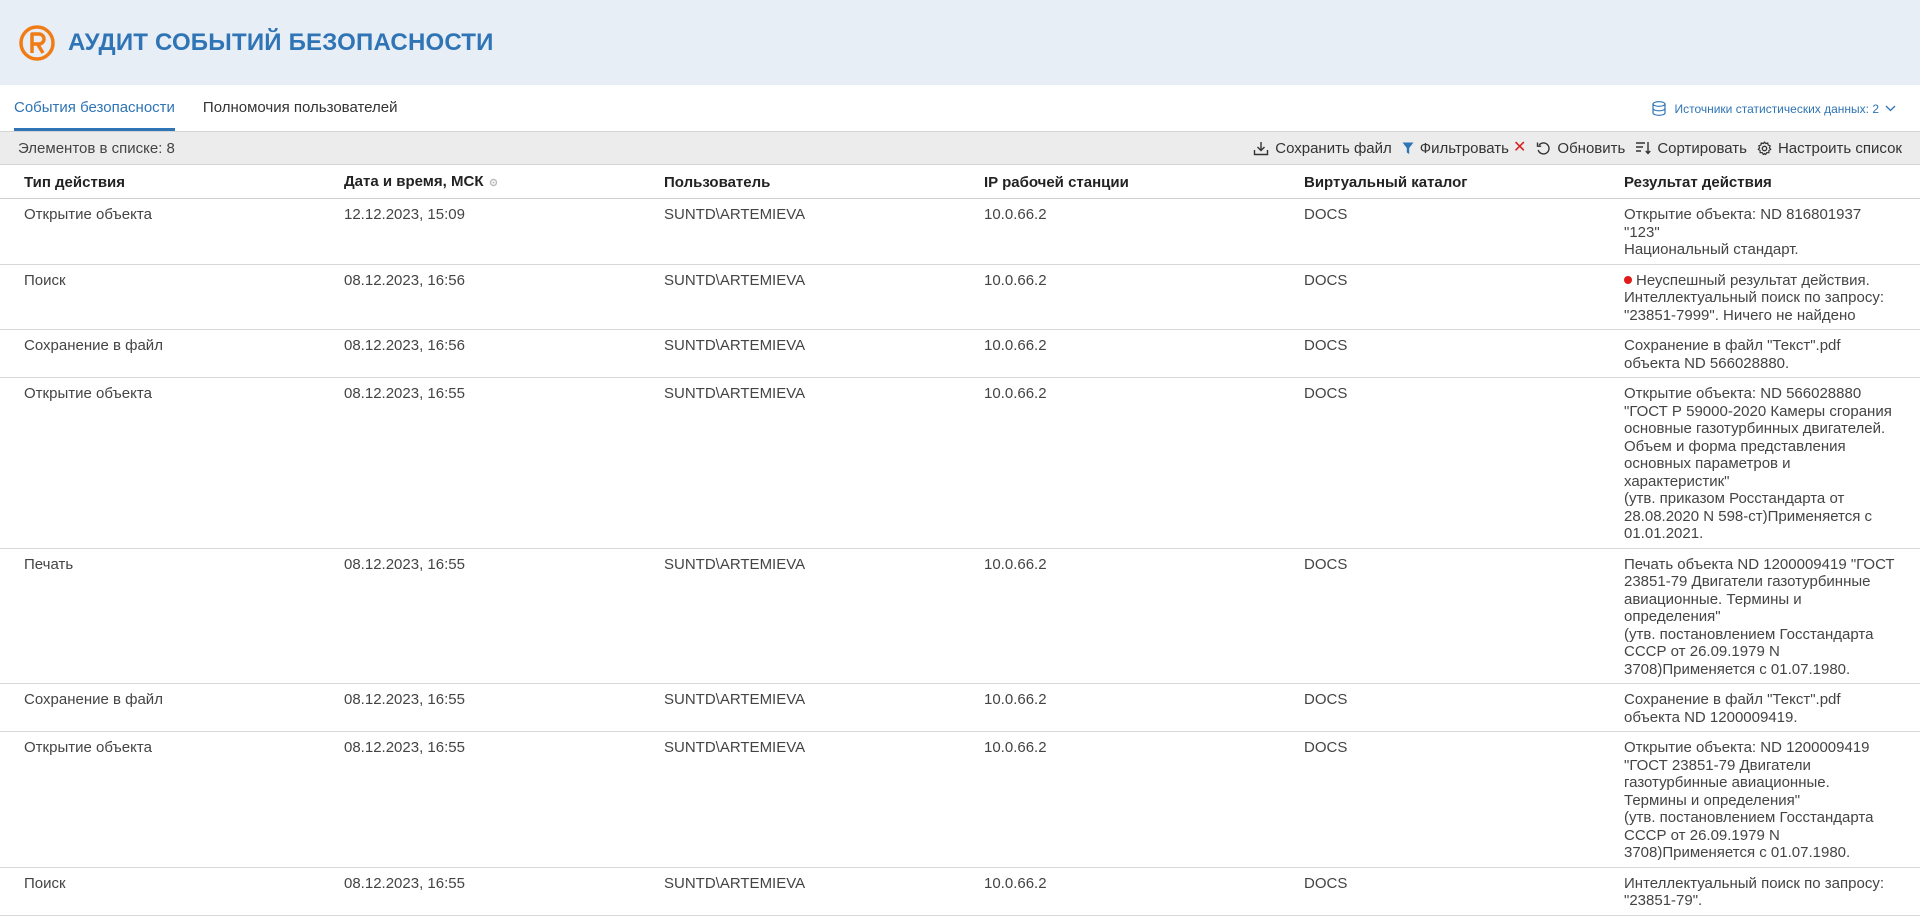  What do you see at coordinates (1677, 481) in the screenshot?
I see `result-line: характеристик"` at bounding box center [1677, 481].